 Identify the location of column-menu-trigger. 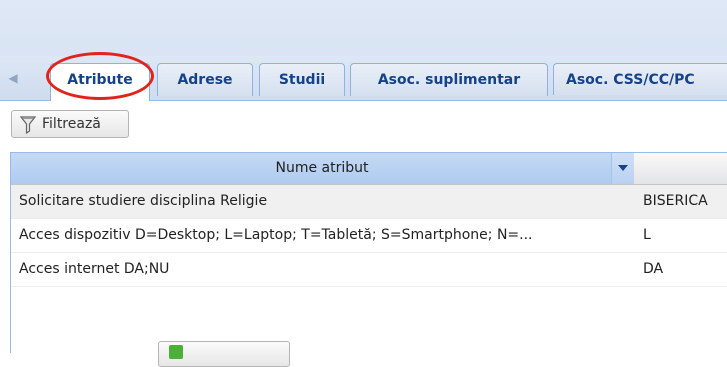
(622, 168).